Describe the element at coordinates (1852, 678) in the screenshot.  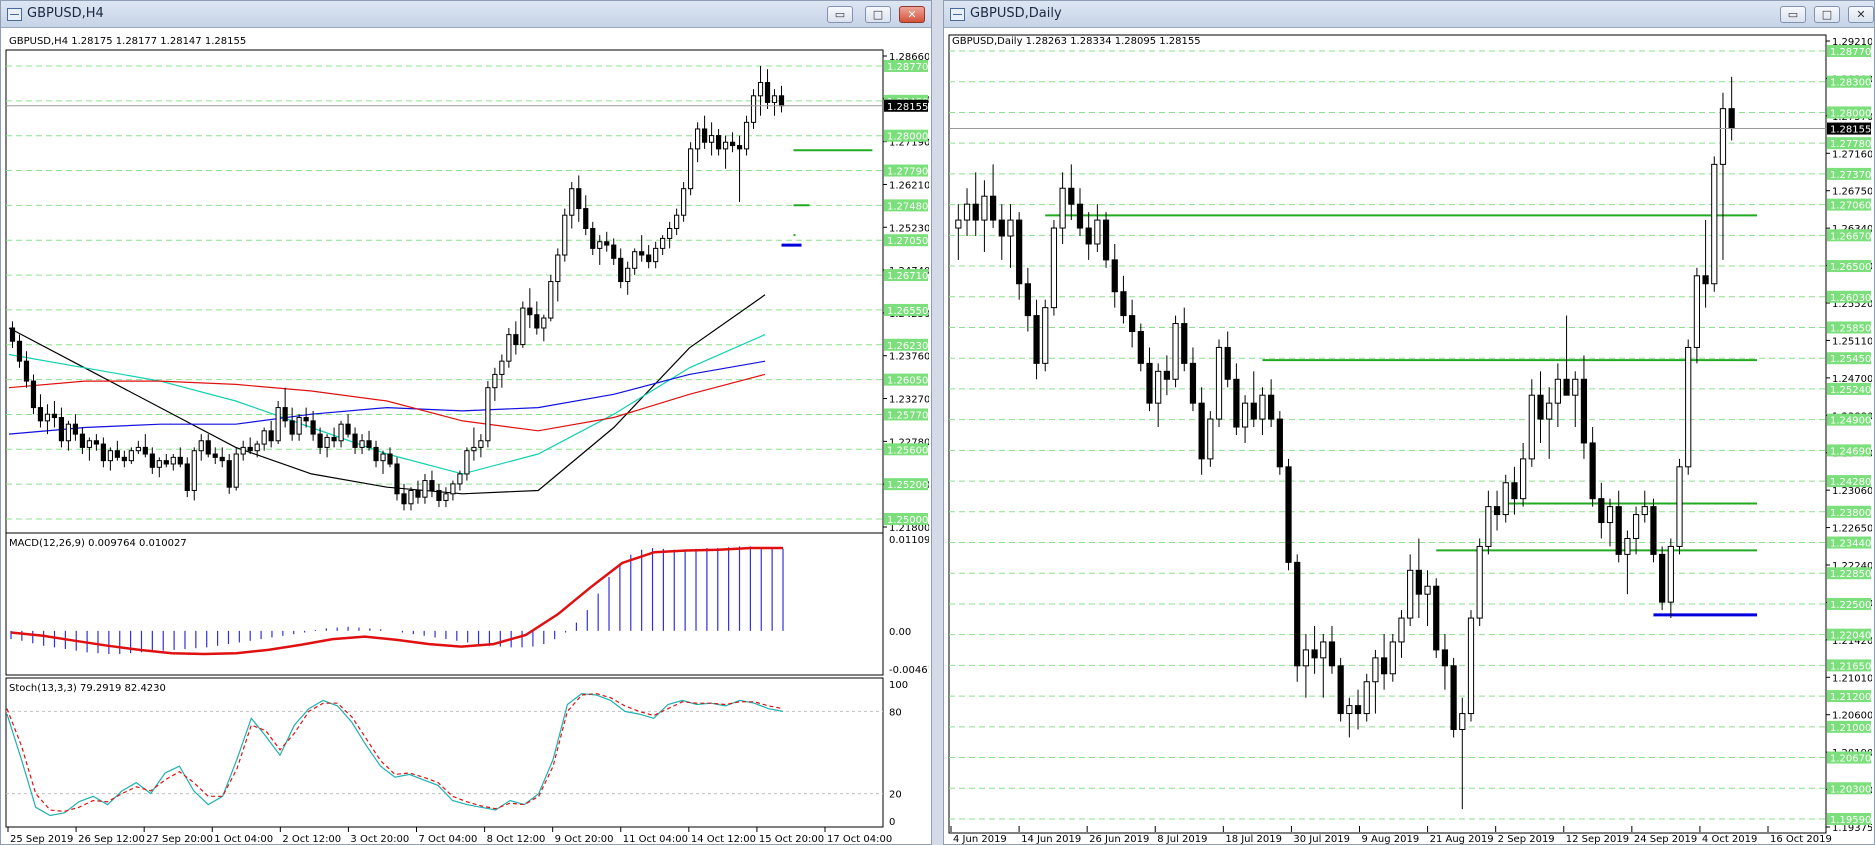
I see `y-tick-label: 1.21010` at that location.